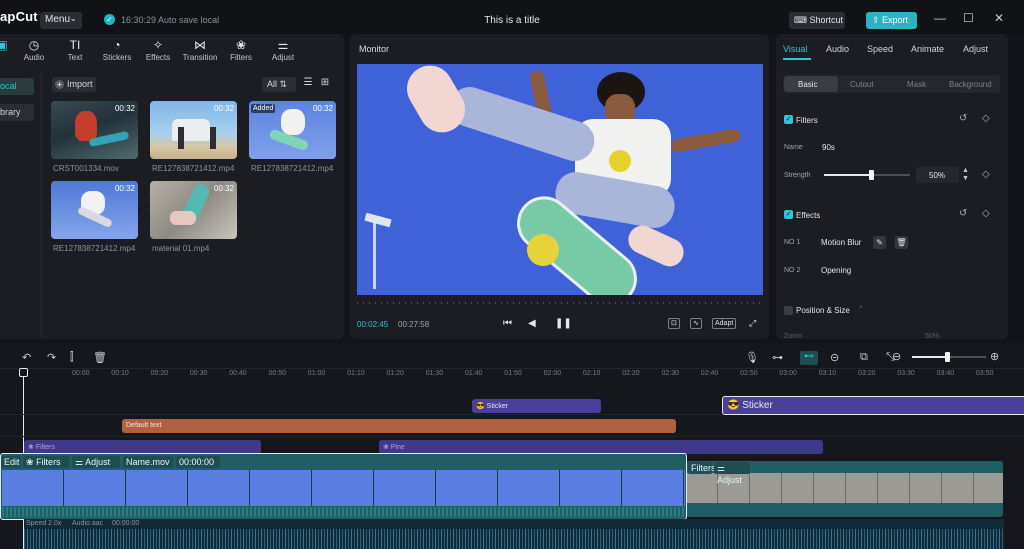 Image resolution: width=1024 pixels, height=549 pixels. Describe the element at coordinates (117, 49) in the screenshot. I see `toolbar-stickers: ◔ Stickers` at that location.